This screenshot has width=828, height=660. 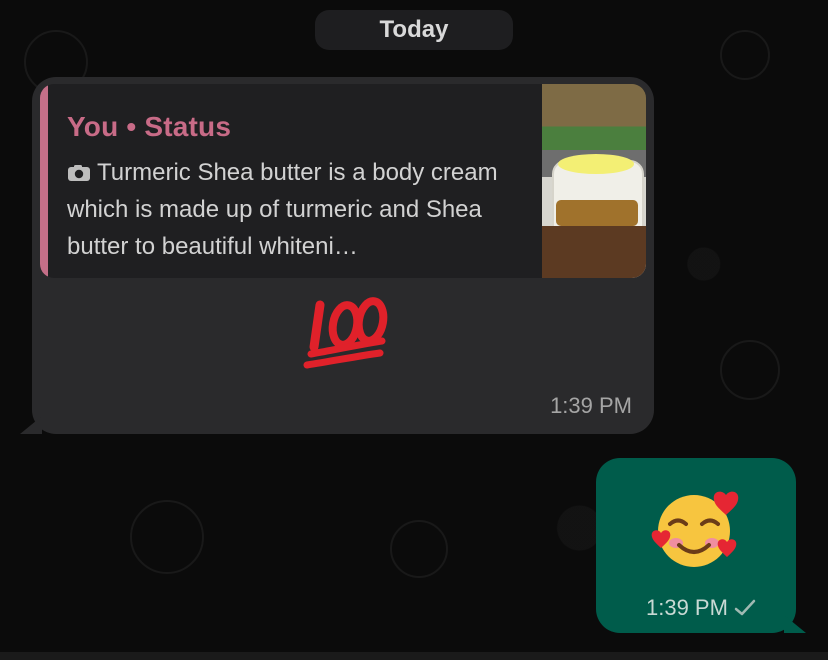 I want to click on date-separator: Today, so click(x=414, y=30).